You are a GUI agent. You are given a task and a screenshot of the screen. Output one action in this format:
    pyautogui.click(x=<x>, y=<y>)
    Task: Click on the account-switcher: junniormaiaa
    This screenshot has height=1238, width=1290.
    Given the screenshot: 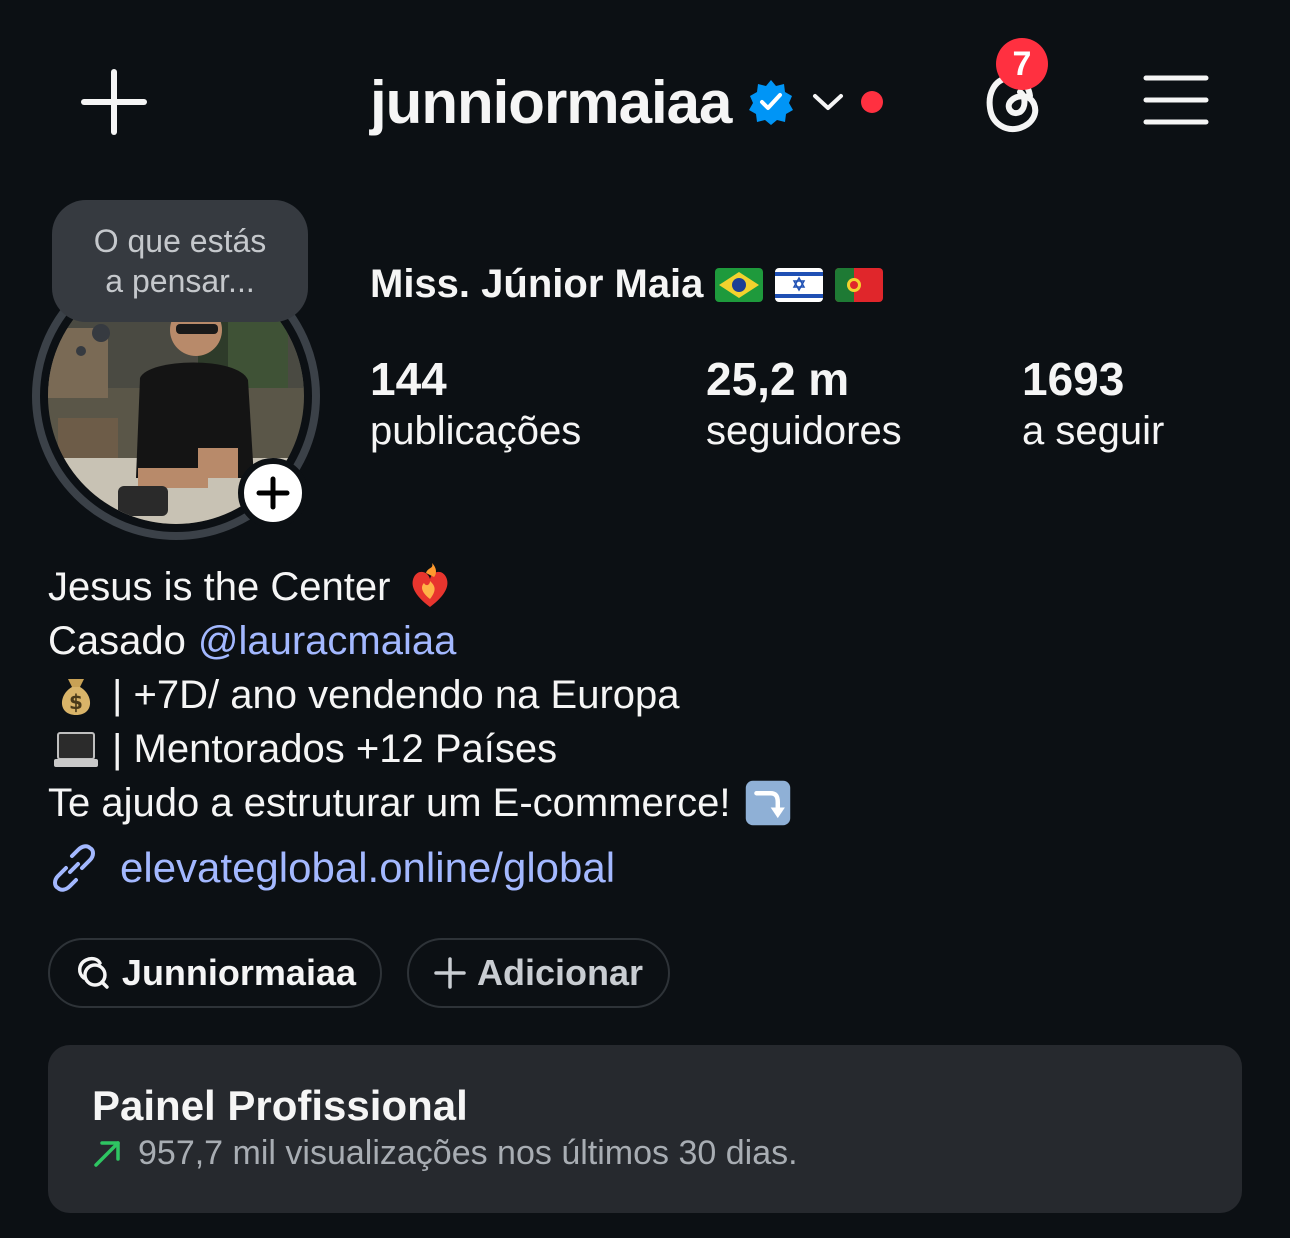 What is the action you would take?
    pyautogui.click(x=627, y=102)
    